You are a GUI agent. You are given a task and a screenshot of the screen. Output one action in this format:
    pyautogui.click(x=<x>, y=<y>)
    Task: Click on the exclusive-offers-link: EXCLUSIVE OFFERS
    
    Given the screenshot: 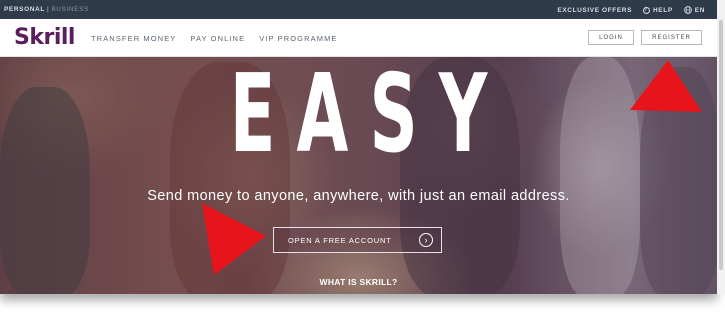 What is the action you would take?
    pyautogui.click(x=594, y=10)
    